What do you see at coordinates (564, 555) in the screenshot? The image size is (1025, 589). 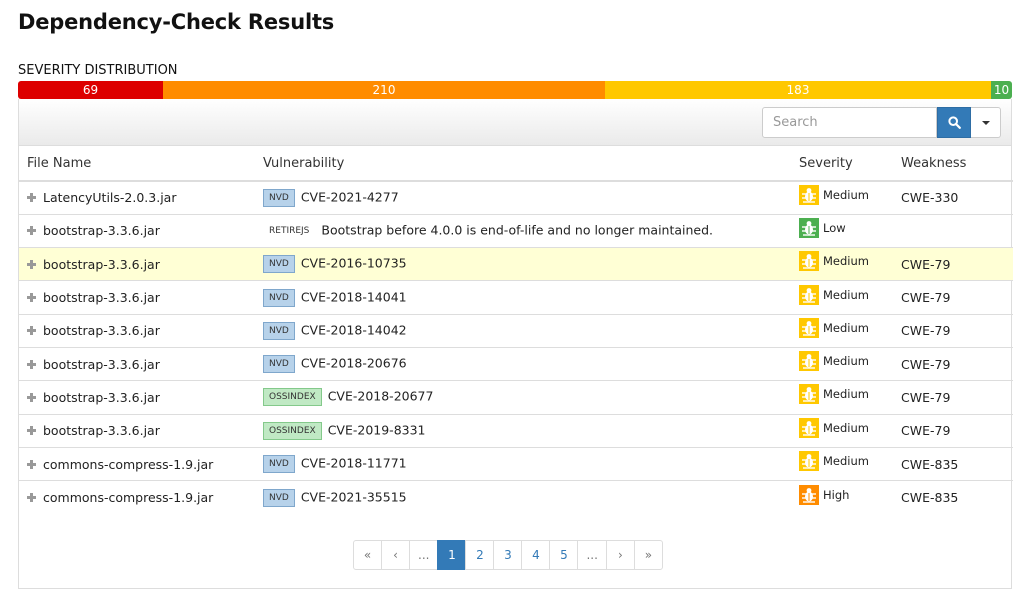 I see `page-5-button: 5` at bounding box center [564, 555].